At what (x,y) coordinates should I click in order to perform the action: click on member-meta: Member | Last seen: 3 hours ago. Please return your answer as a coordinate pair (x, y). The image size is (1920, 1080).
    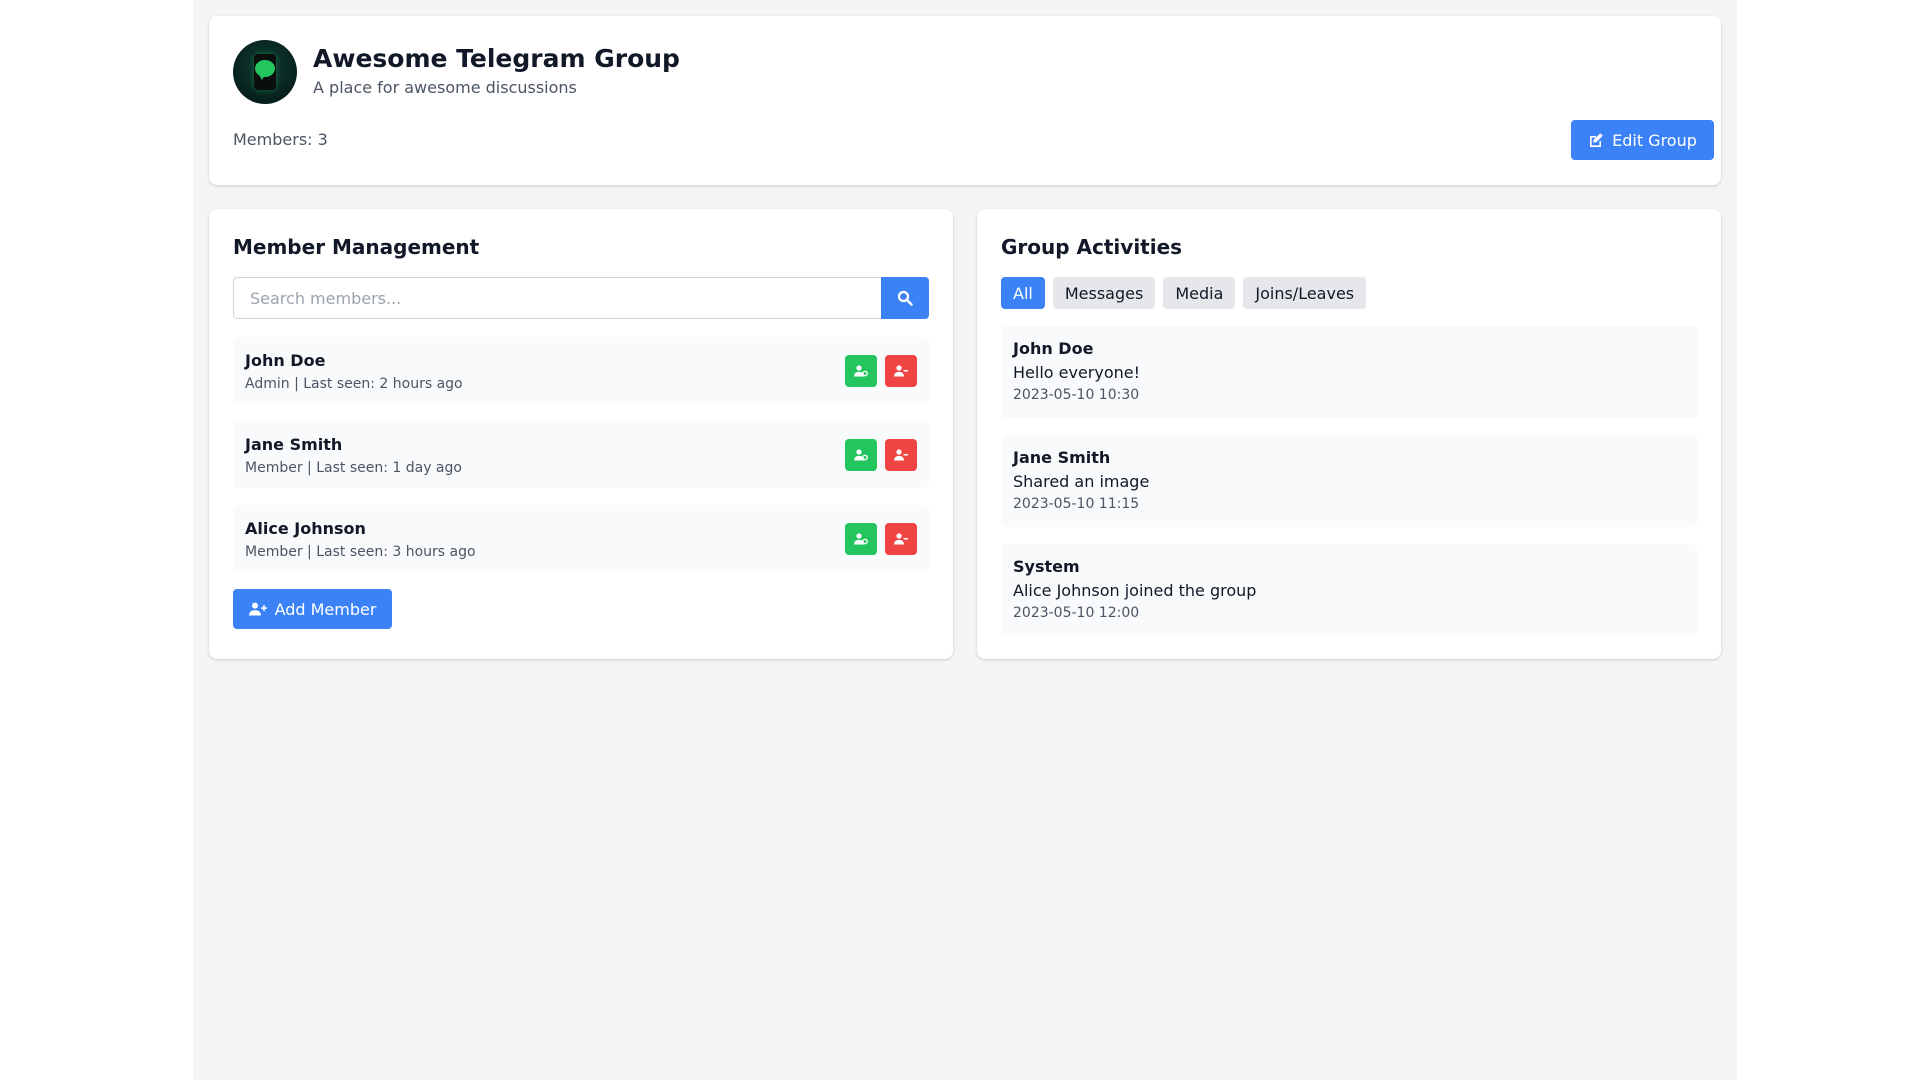
    Looking at the image, I should click on (360, 552).